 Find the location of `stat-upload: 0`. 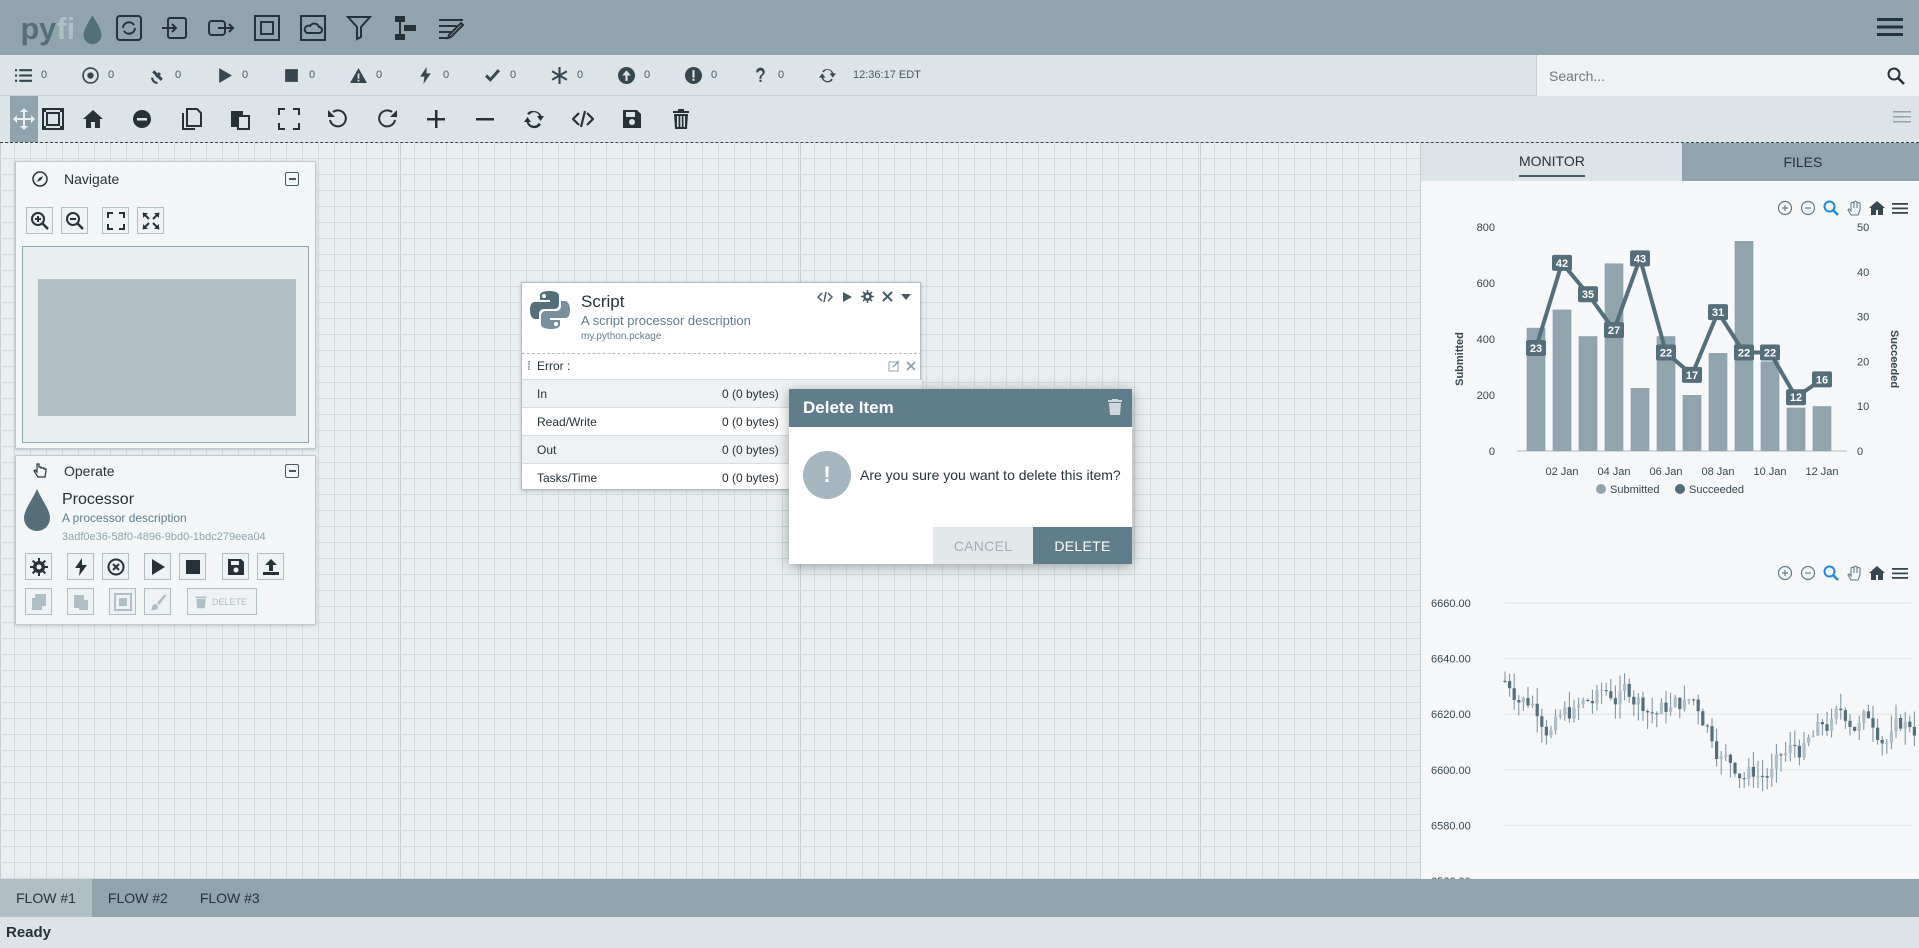

stat-upload: 0 is located at coordinates (636, 75).